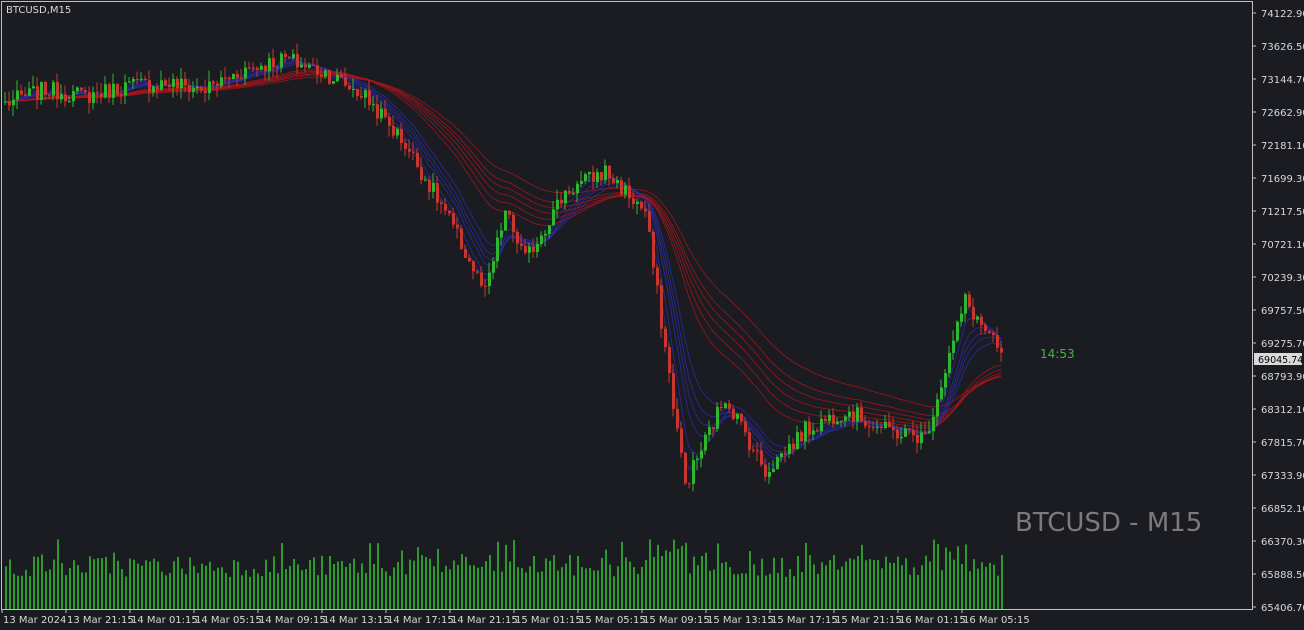 The height and width of the screenshot is (630, 1304). What do you see at coordinates (804, 620) in the screenshot?
I see `x-tick-label: 15 Mar 17:15` at bounding box center [804, 620].